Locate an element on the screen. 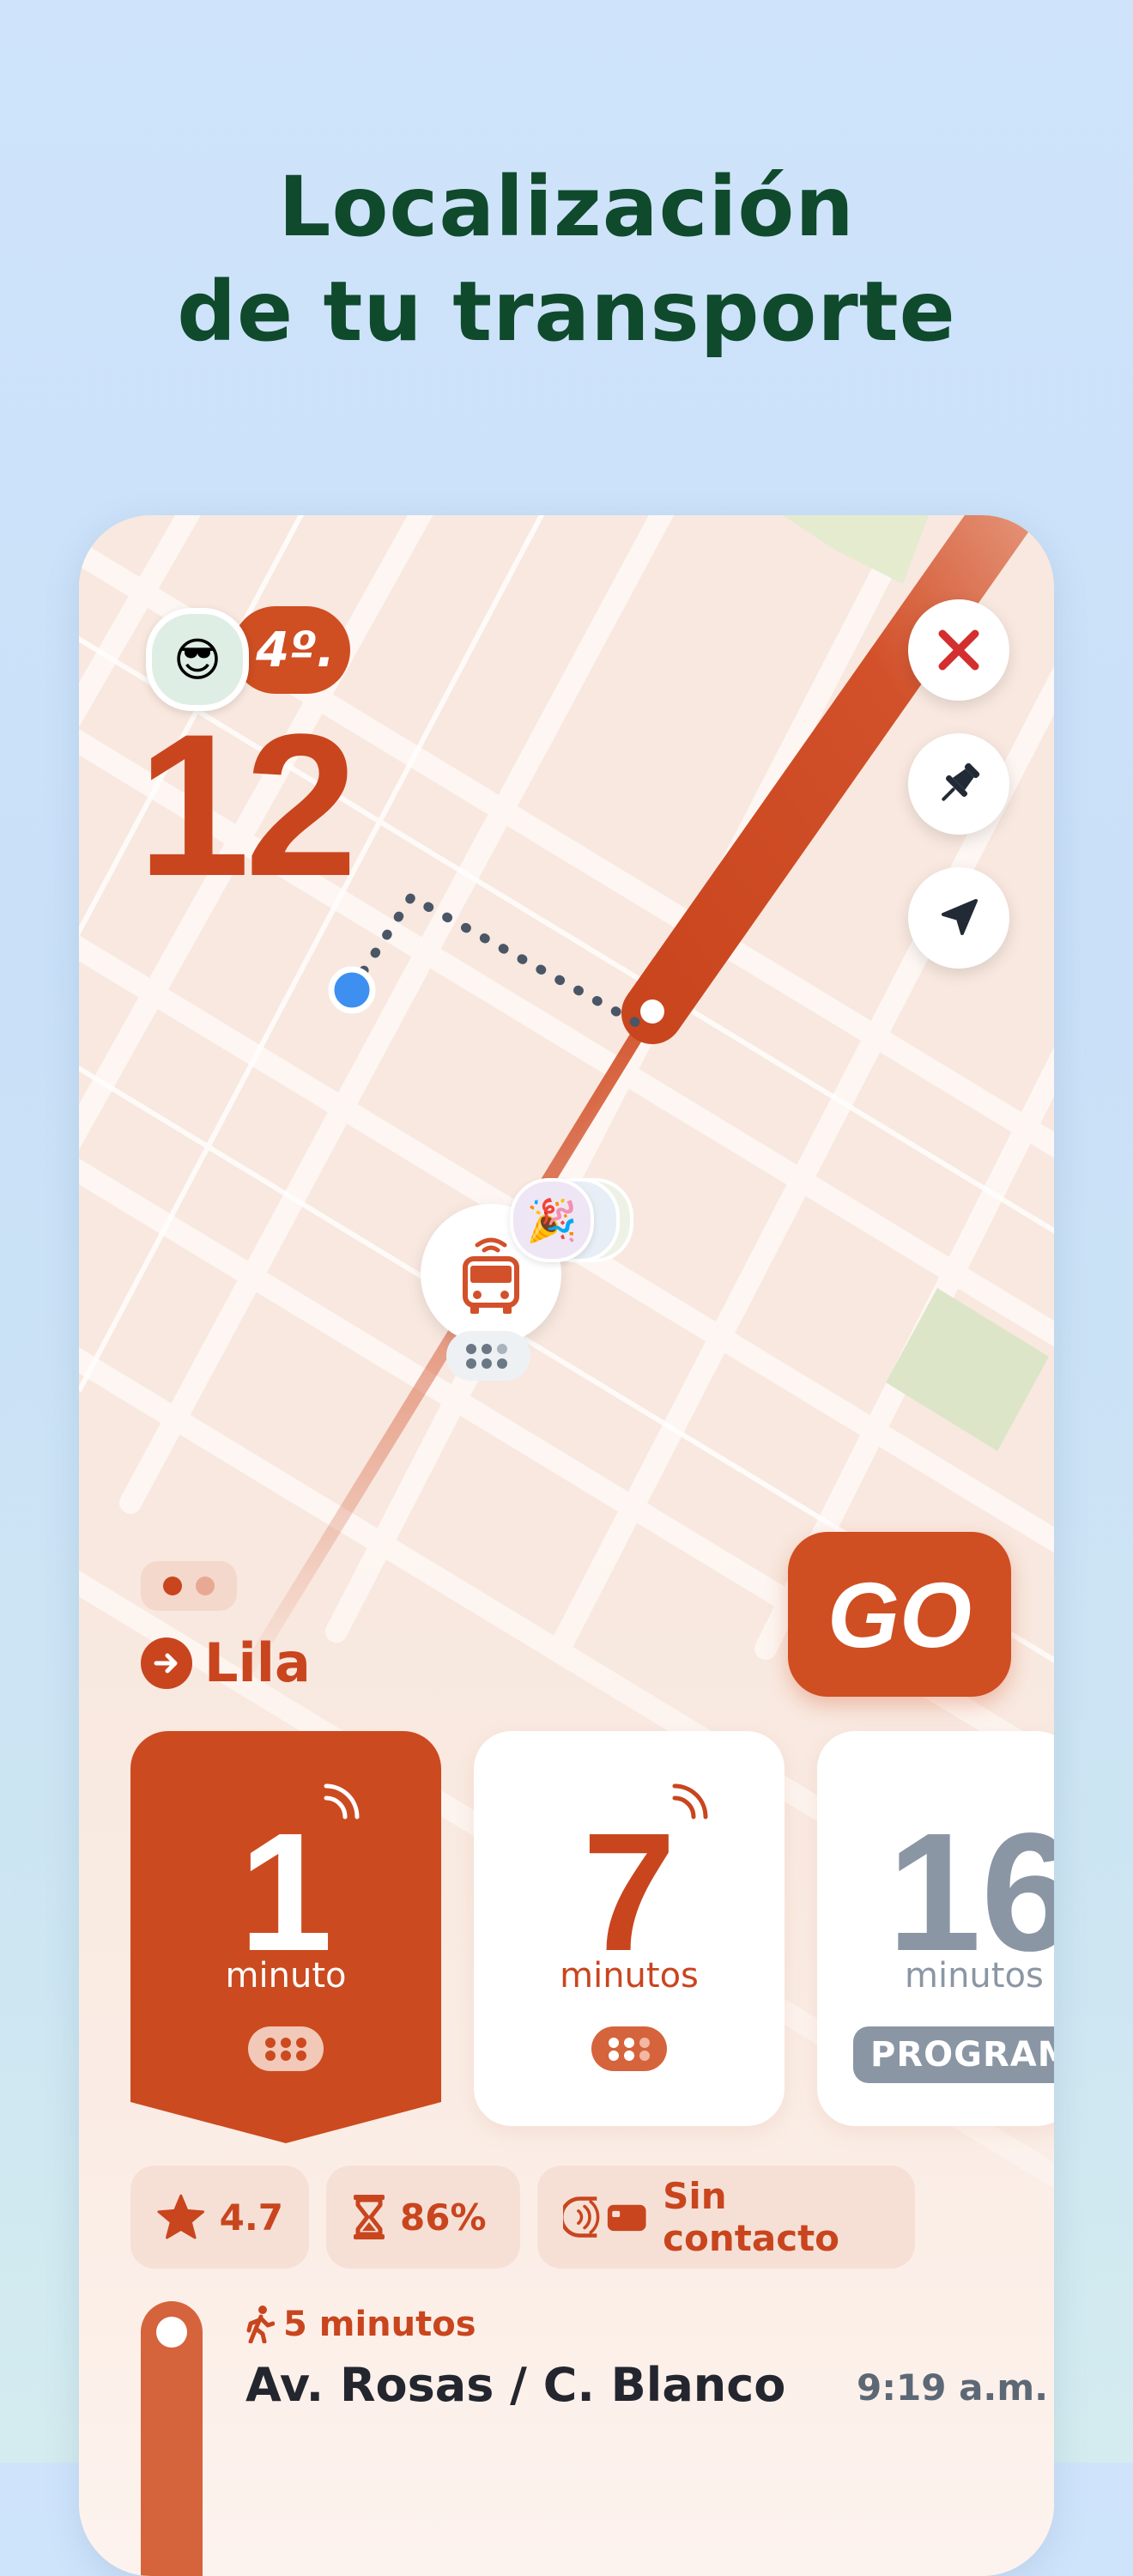 The image size is (1133, 2576). arrival-minutes: 7 is located at coordinates (629, 1892).